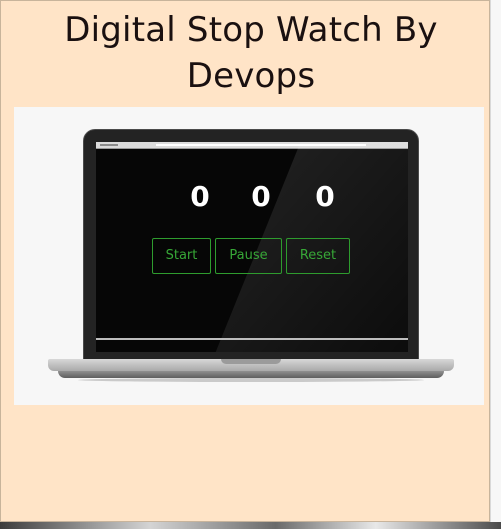  I want to click on page-title: Digital Stop Watch By Devops, so click(251, 53).